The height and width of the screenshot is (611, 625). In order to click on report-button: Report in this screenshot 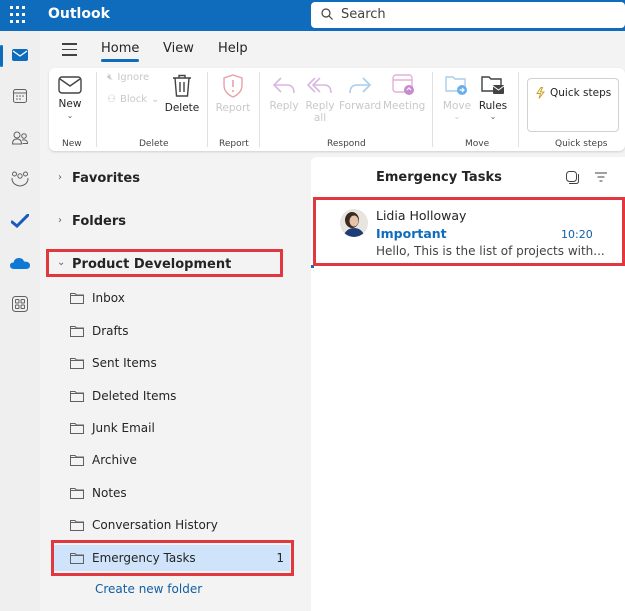, I will do `click(233, 94)`.